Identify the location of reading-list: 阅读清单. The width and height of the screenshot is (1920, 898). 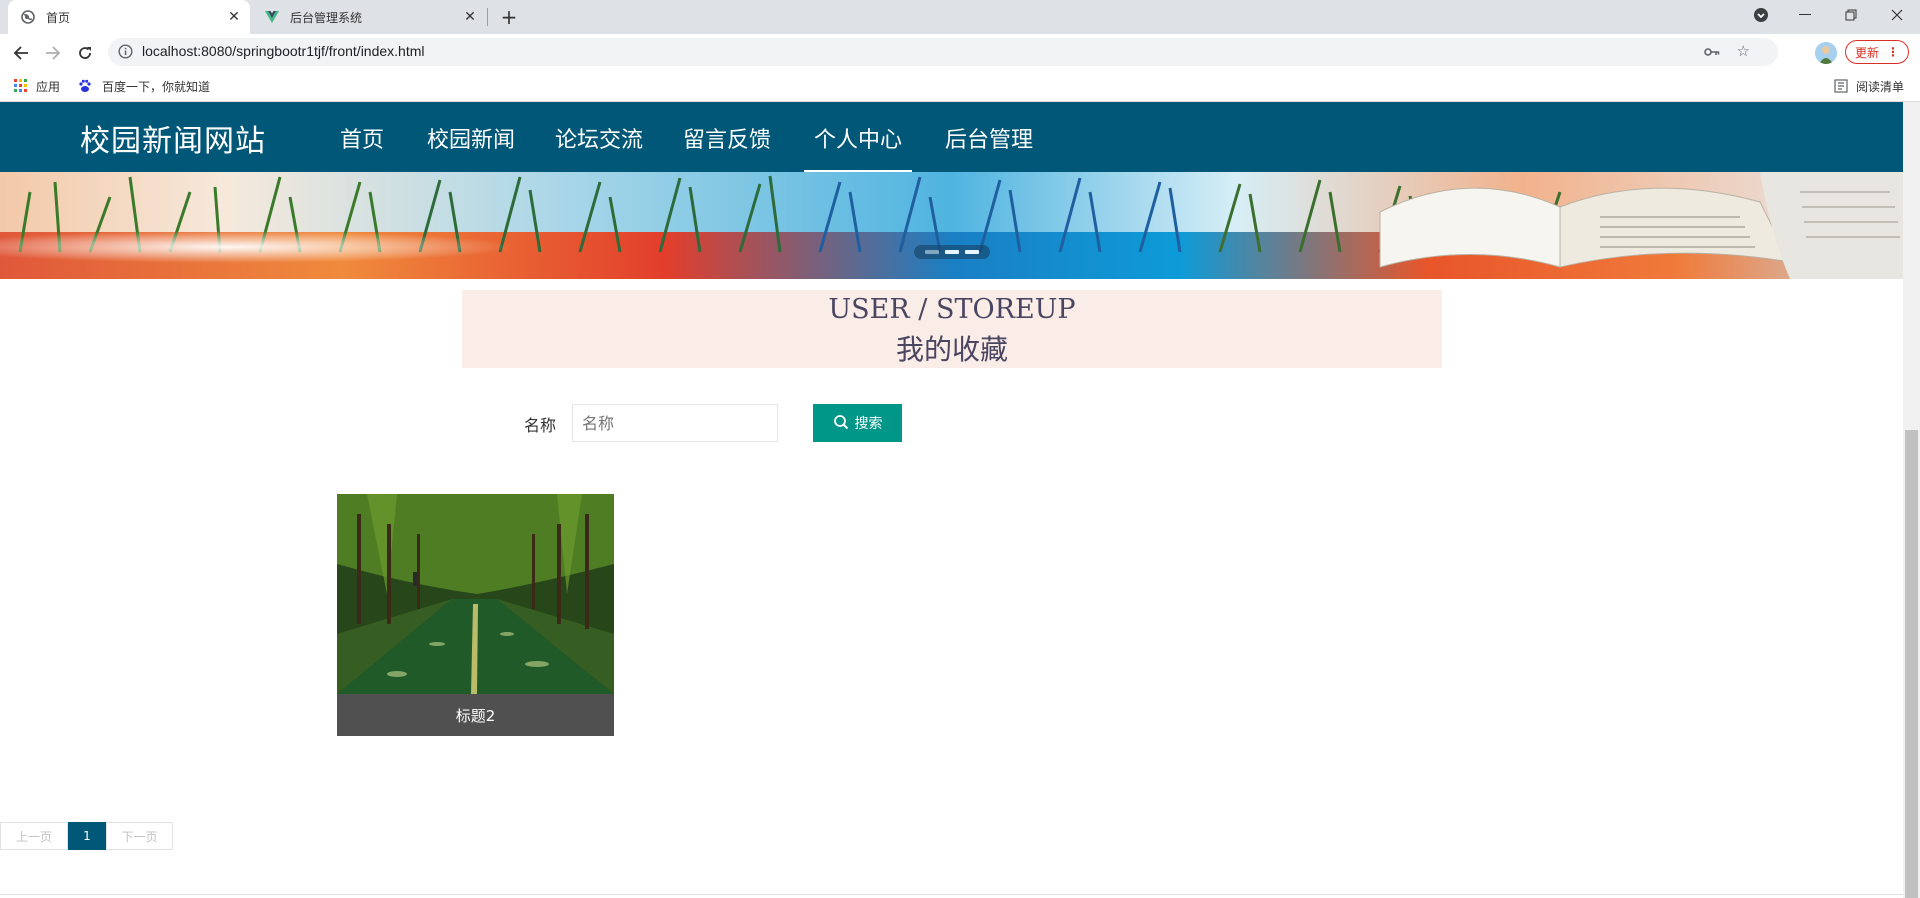
(1869, 86).